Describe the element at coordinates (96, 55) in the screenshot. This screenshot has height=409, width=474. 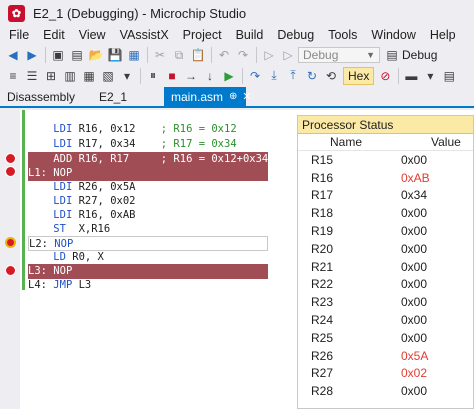
I see `open-file-icon: 📂` at that location.